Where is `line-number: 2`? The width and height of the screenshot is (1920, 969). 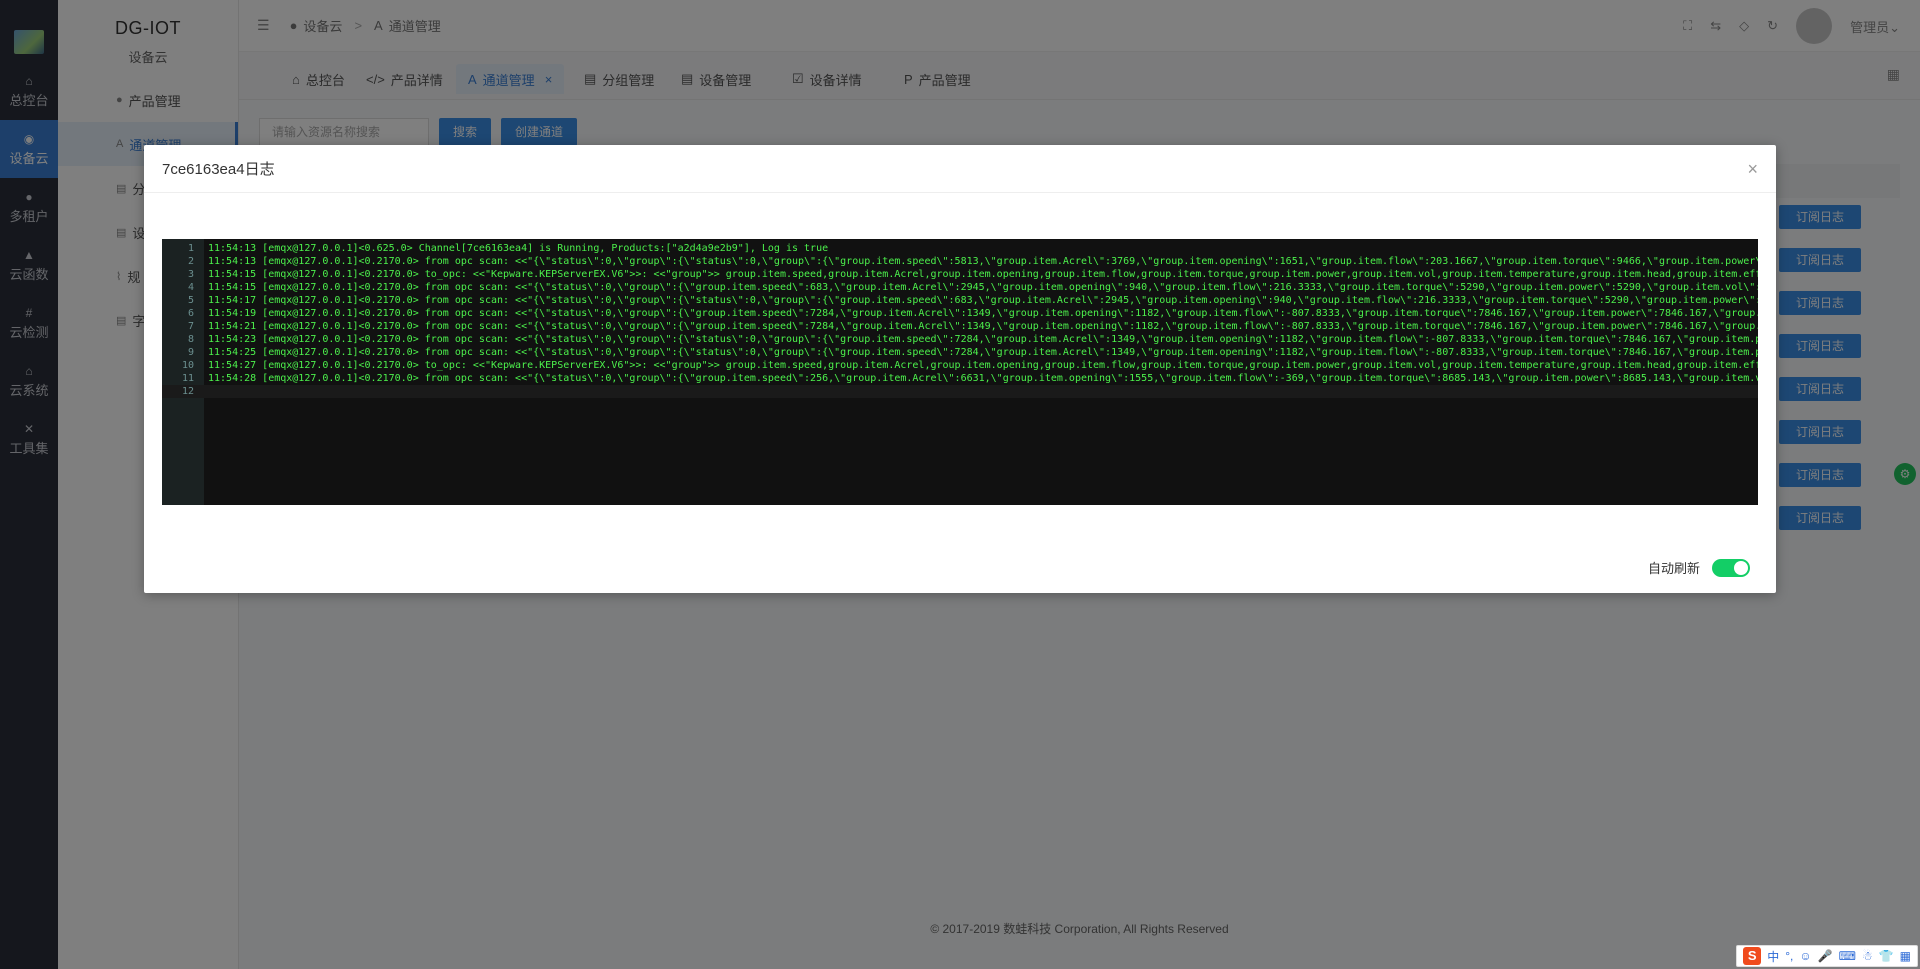 line-number: 2 is located at coordinates (190, 261).